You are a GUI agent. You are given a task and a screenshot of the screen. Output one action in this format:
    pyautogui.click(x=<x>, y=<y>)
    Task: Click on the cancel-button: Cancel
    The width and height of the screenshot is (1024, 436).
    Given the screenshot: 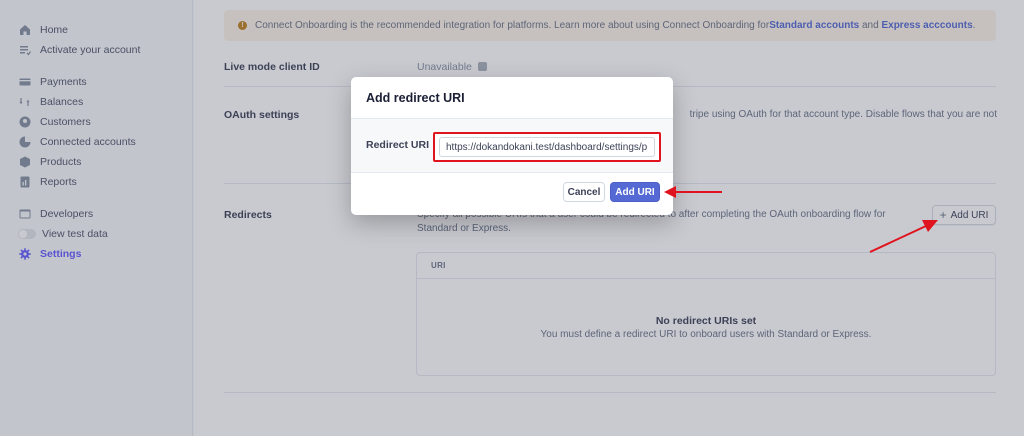 What is the action you would take?
    pyautogui.click(x=584, y=192)
    